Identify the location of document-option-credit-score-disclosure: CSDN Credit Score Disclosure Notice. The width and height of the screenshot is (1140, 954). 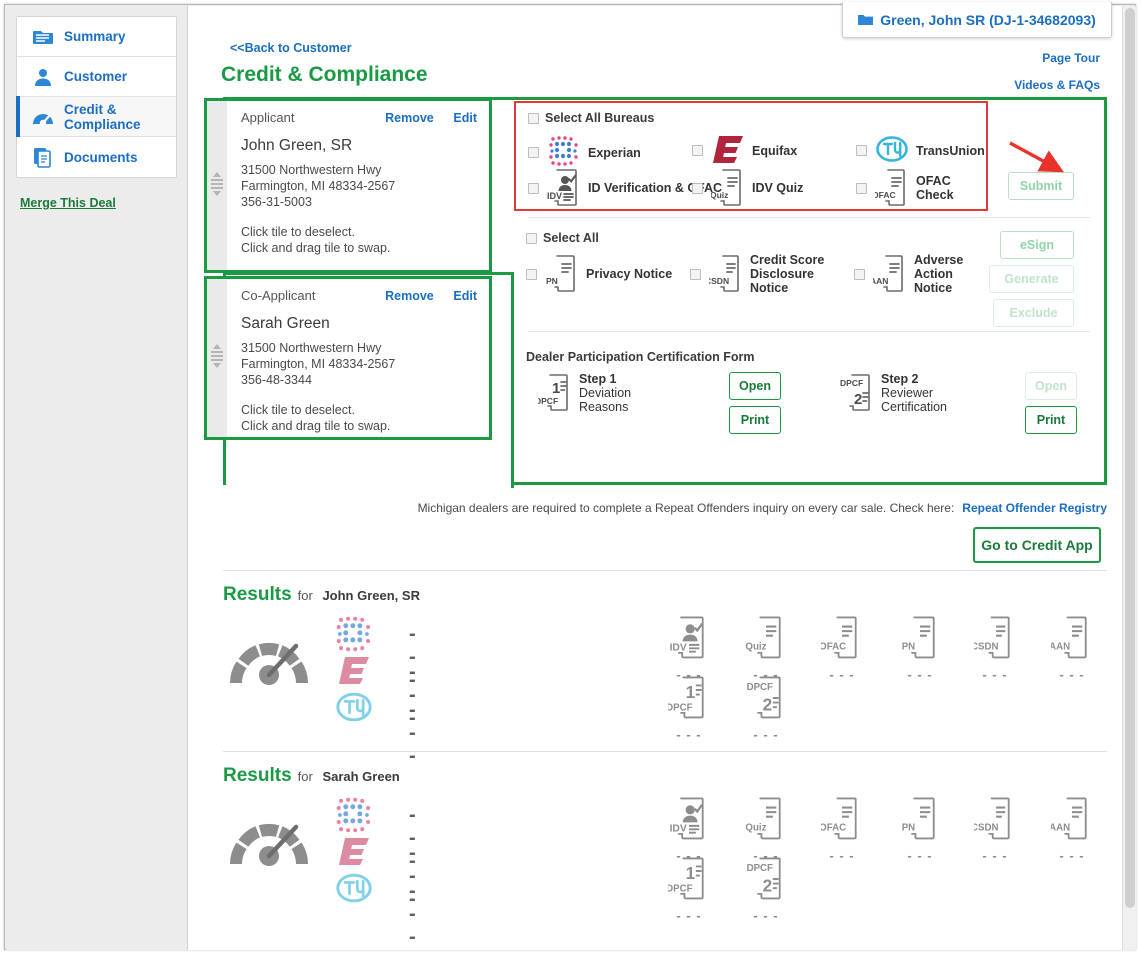
(763, 274).